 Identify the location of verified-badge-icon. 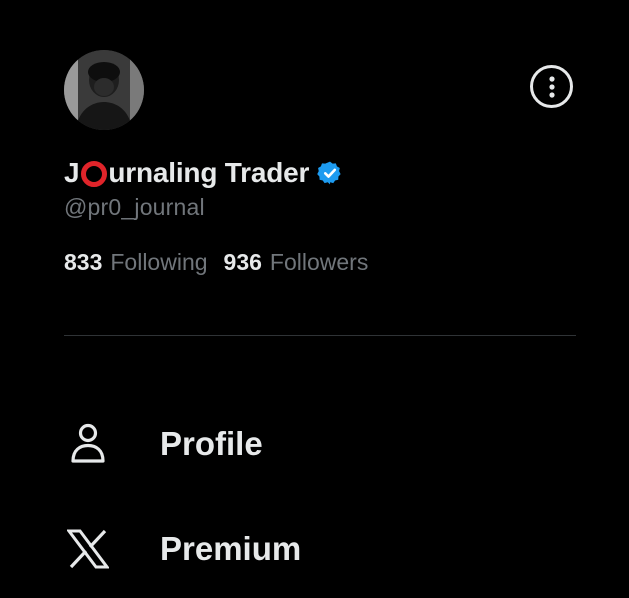
(330, 173).